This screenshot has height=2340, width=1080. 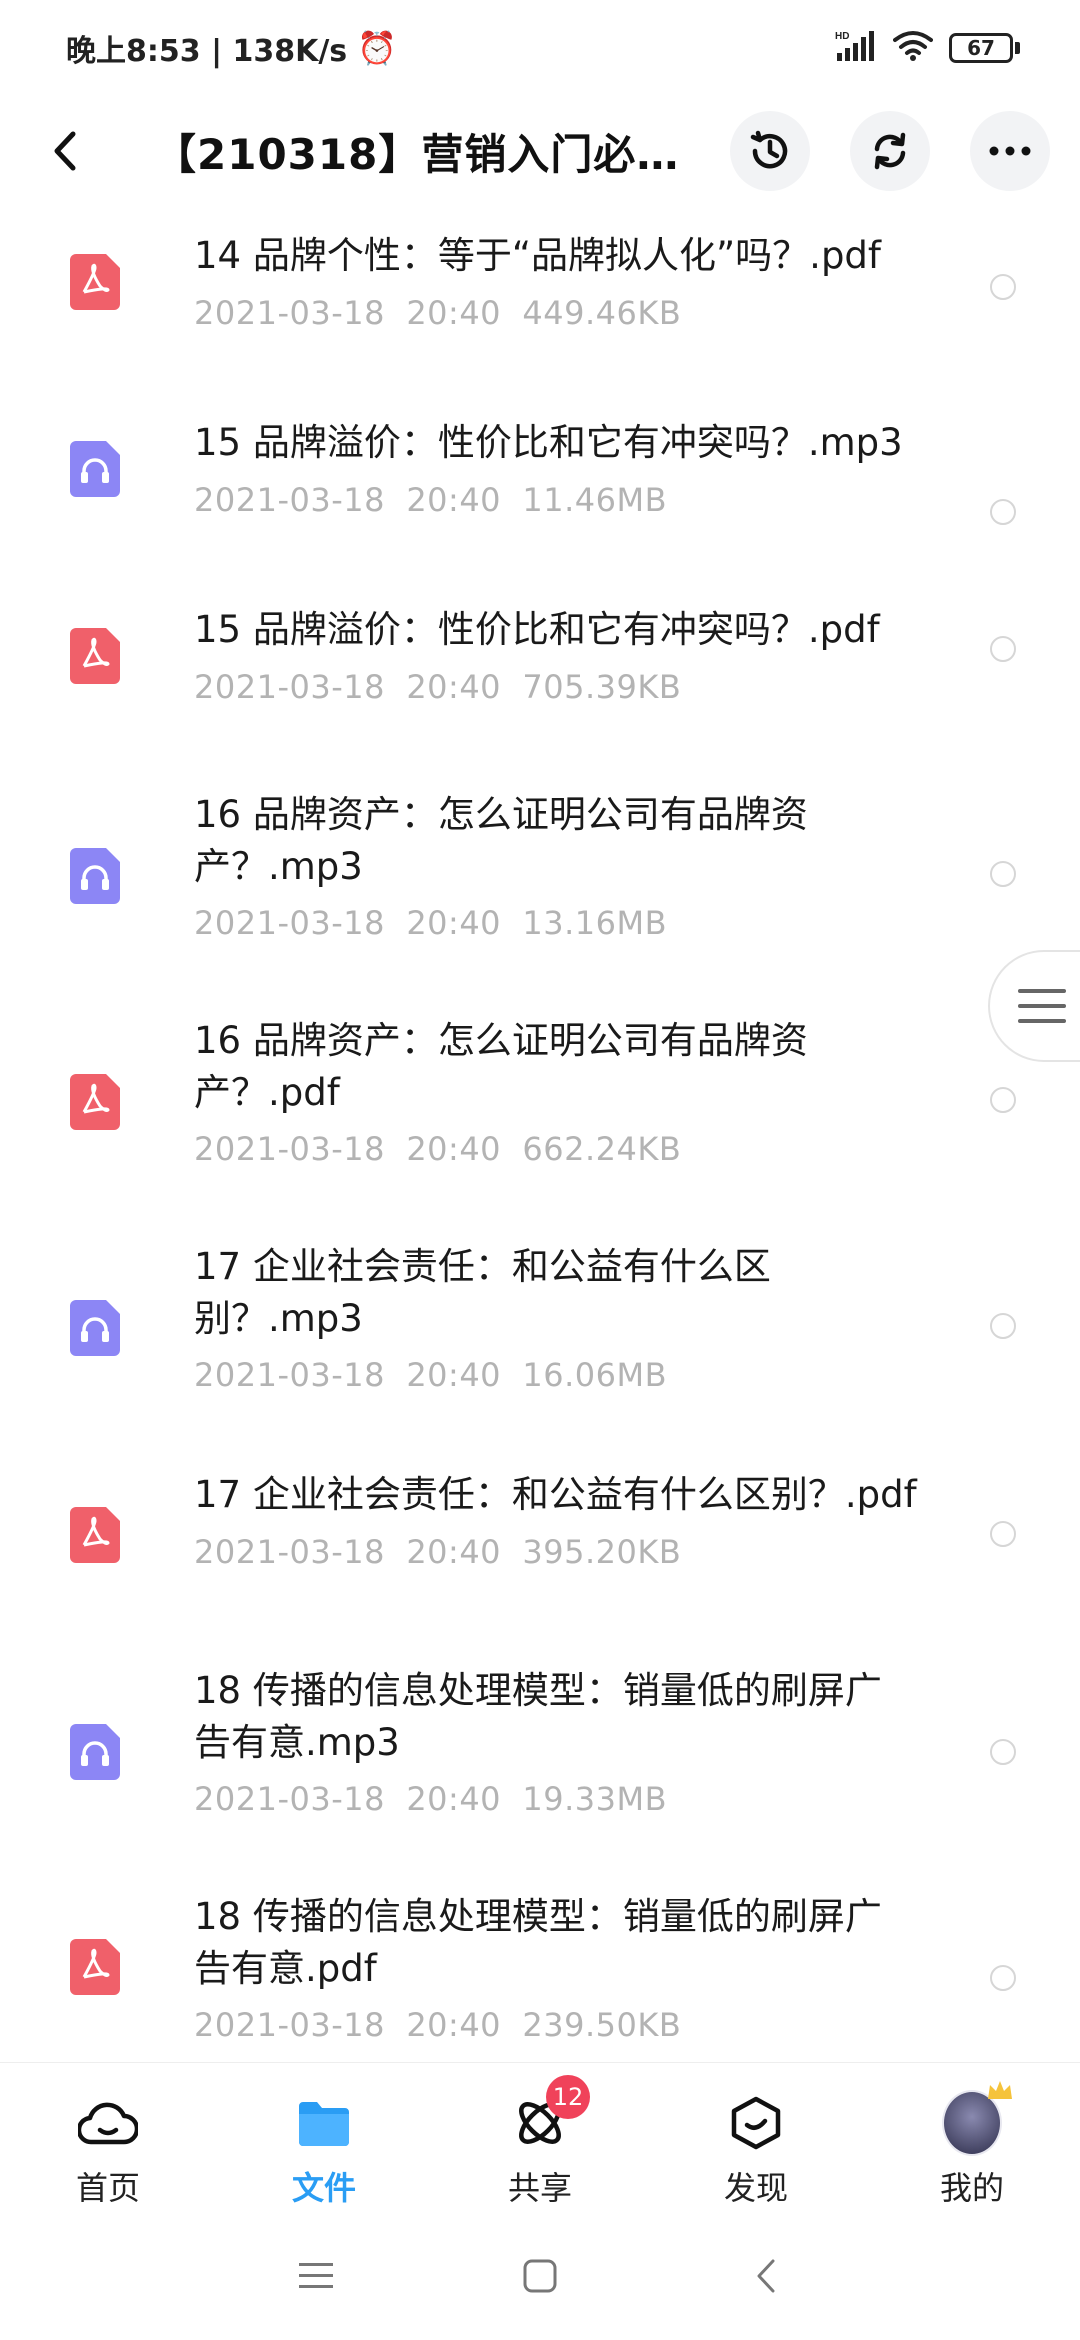 What do you see at coordinates (539, 2188) in the screenshot?
I see `nav-label: 共享` at bounding box center [539, 2188].